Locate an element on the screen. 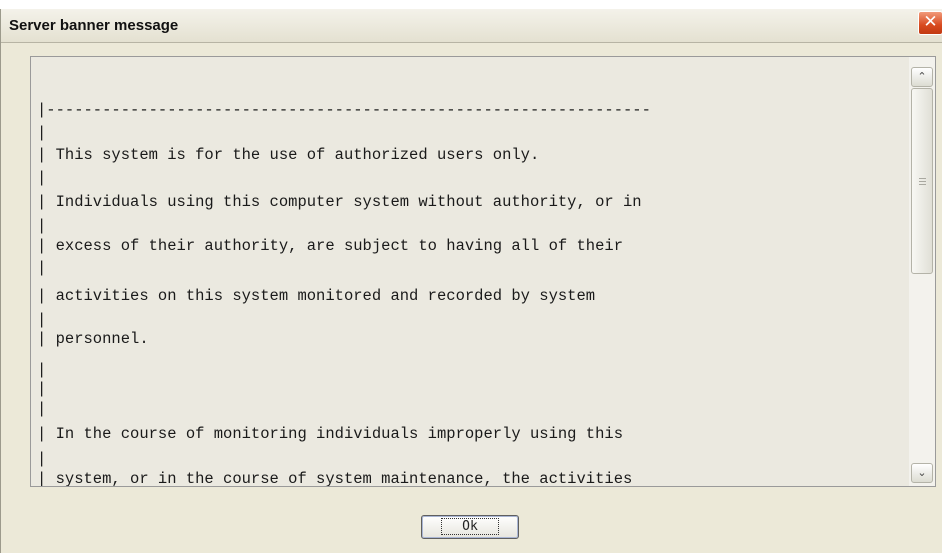 The height and width of the screenshot is (553, 942). ok-button: Ok is located at coordinates (470, 527).